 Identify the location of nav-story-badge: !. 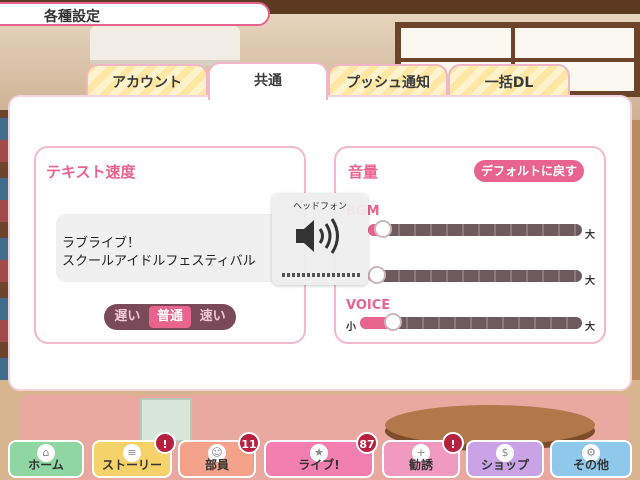
(165, 443).